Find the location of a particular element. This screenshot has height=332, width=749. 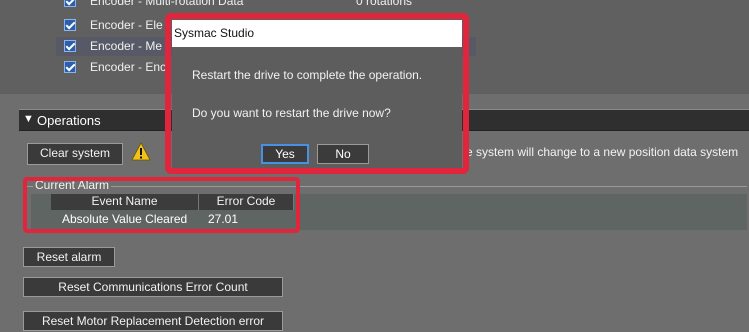

list-item-label: Encoder - Ele is located at coordinates (126, 25).